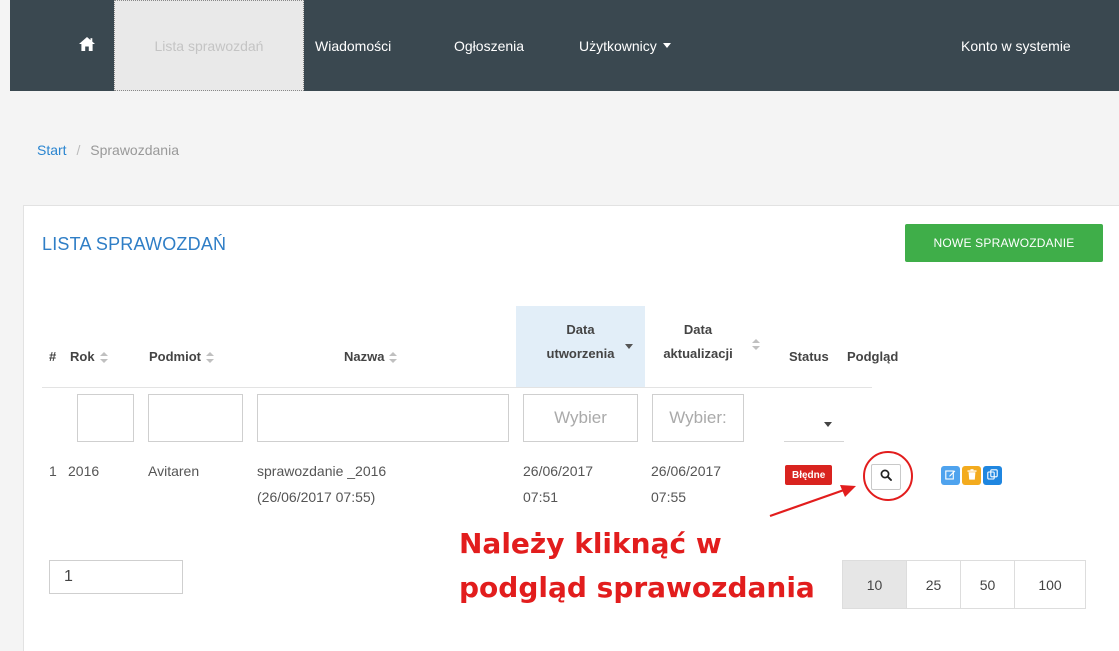 Image resolution: width=1119 pixels, height=651 pixels. Describe the element at coordinates (625, 45) in the screenshot. I see `nav-uzytkownicy-dropdown: Użytkownicy` at that location.